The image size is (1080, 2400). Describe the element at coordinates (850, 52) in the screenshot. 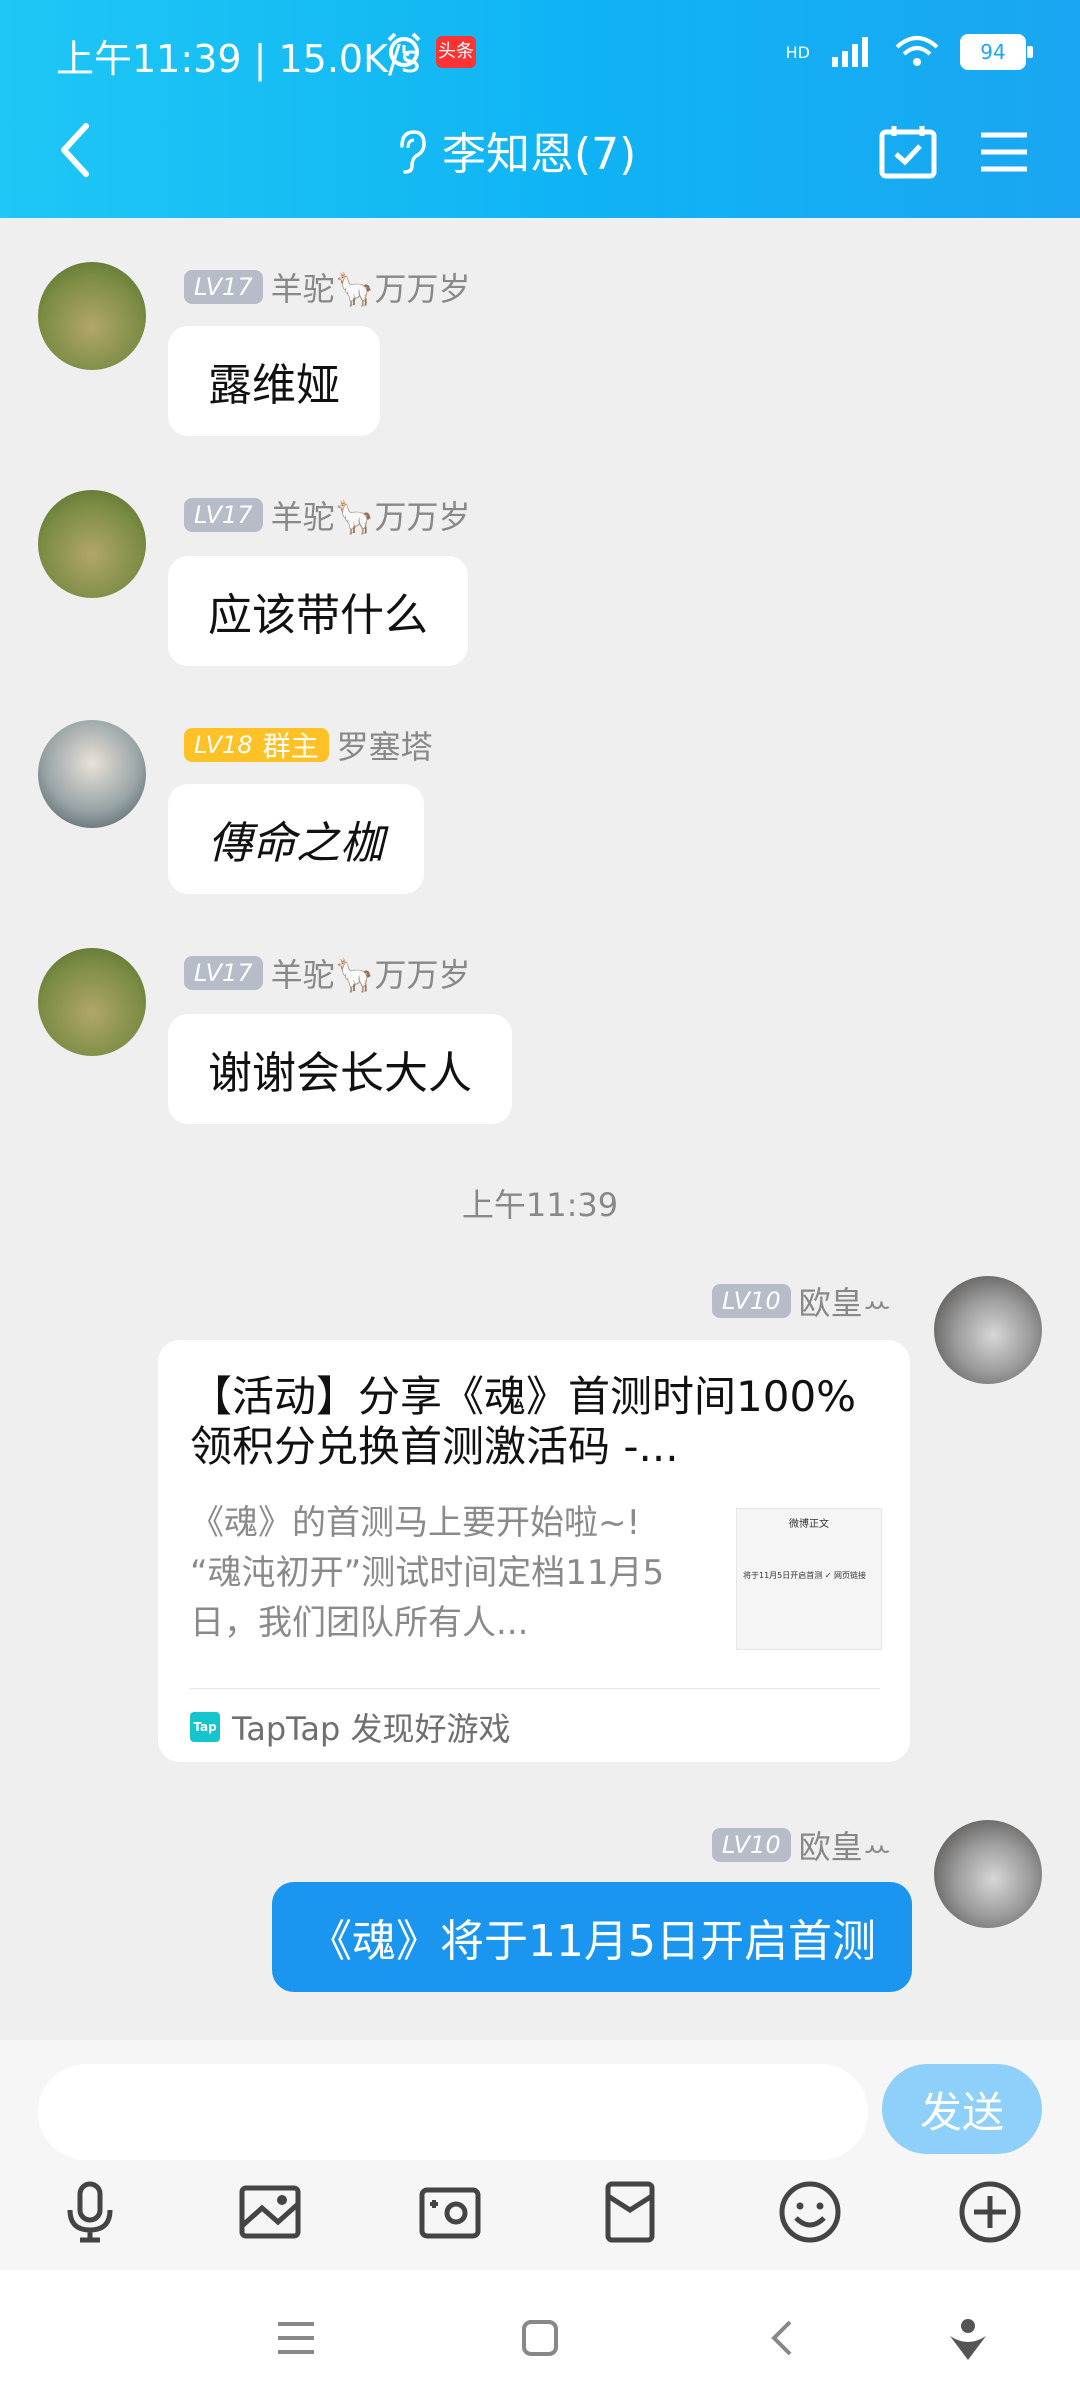

I see `signal-icon` at that location.